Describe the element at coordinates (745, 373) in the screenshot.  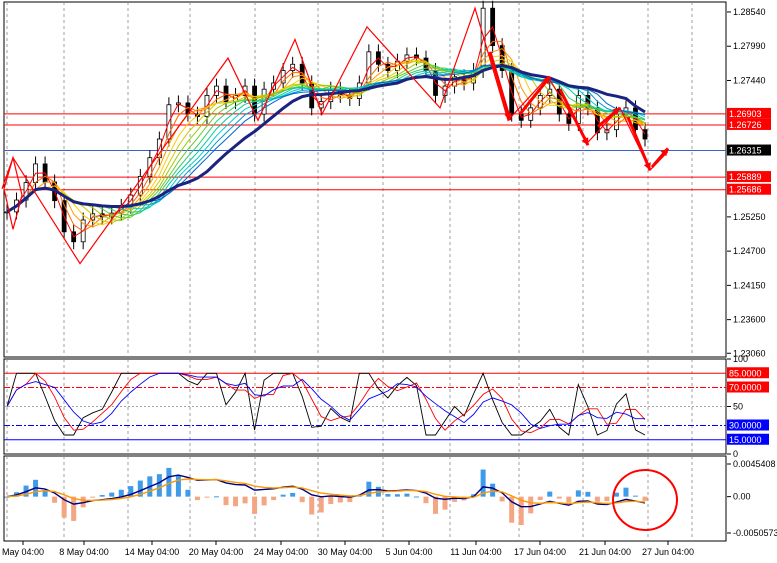
I see `rsi-level-label: 85.0000` at that location.